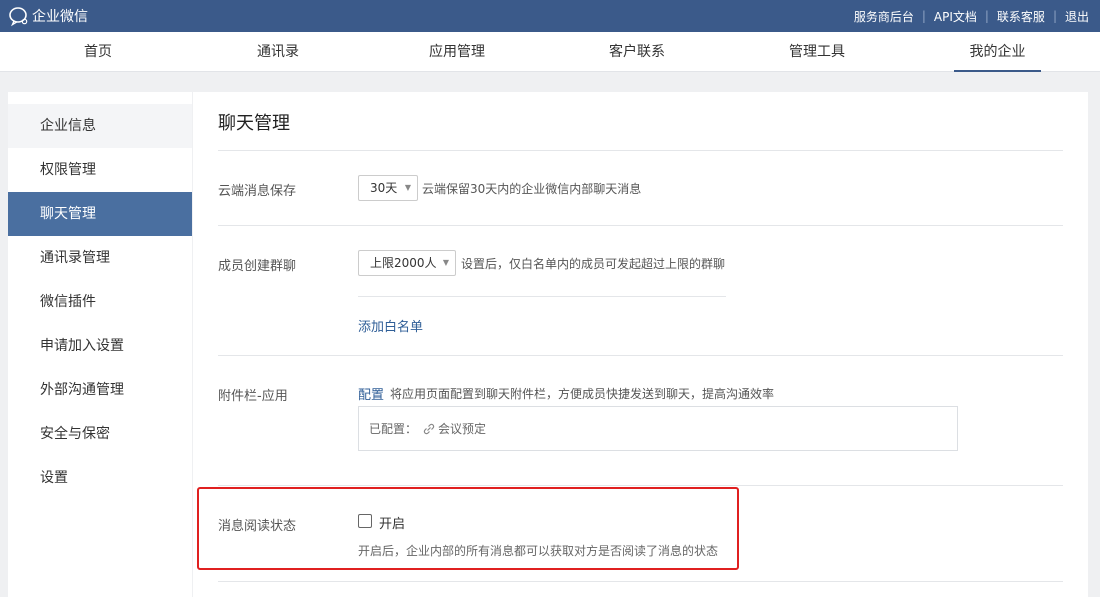  Describe the element at coordinates (582, 394) in the screenshot. I see `attachment-bar-hint: 将应用页面配置到聊天附件栏，方便成员快捷发送到聊天，提高沟通效率` at that location.